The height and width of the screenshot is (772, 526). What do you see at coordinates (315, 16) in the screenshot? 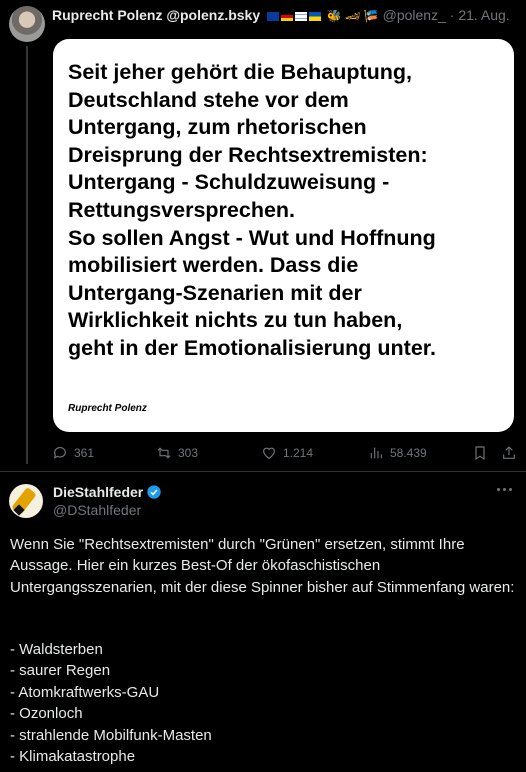
I see `ukraine-flag-icon` at bounding box center [315, 16].